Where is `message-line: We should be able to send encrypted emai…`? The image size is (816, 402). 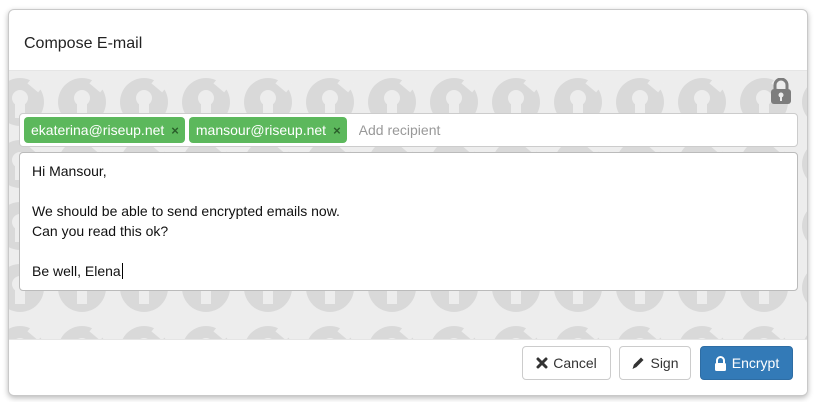 message-line: We should be able to send encrypted emai… is located at coordinates (186, 211).